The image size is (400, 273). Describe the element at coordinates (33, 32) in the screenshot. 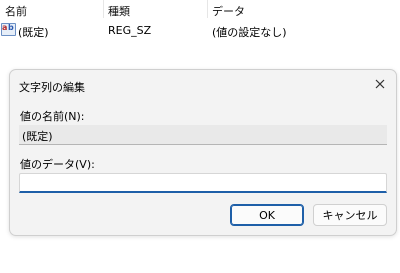

I see `value-name-cell: (既定)` at that location.